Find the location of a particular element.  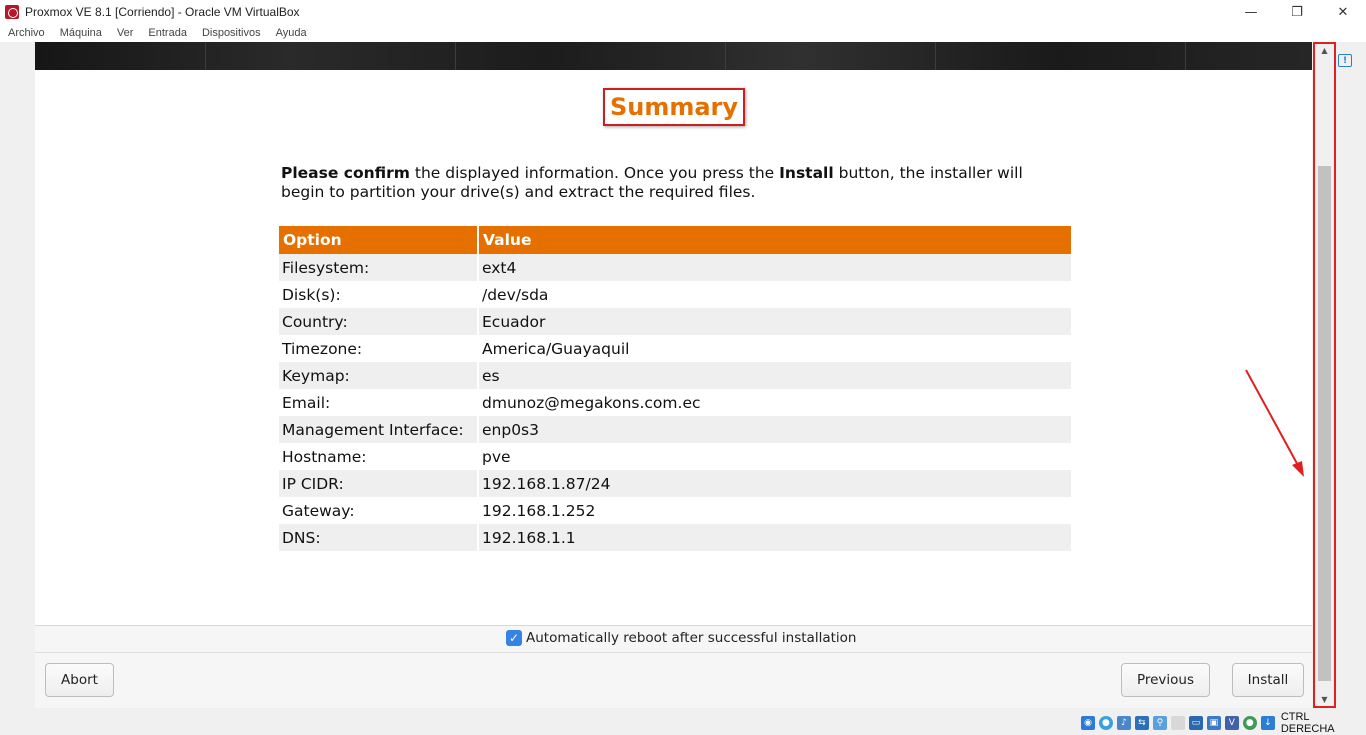

restore-button: ❐ is located at coordinates (1297, 12).